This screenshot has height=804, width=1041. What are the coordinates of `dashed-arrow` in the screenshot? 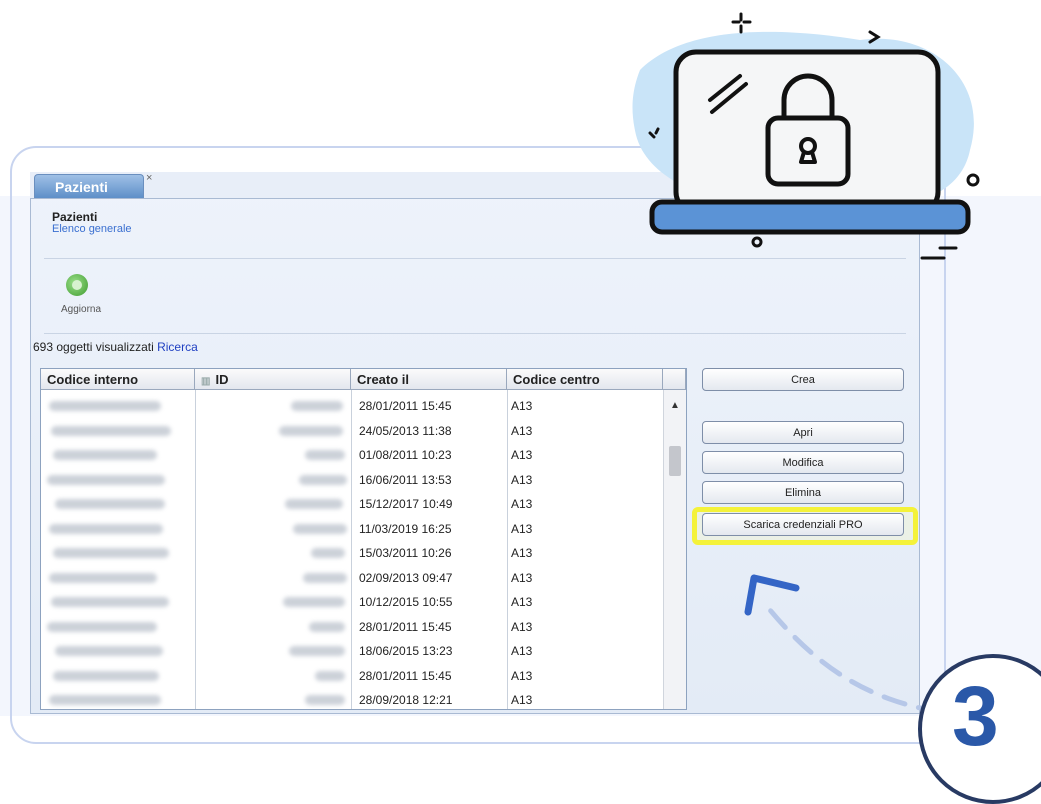 It's located at (855, 661).